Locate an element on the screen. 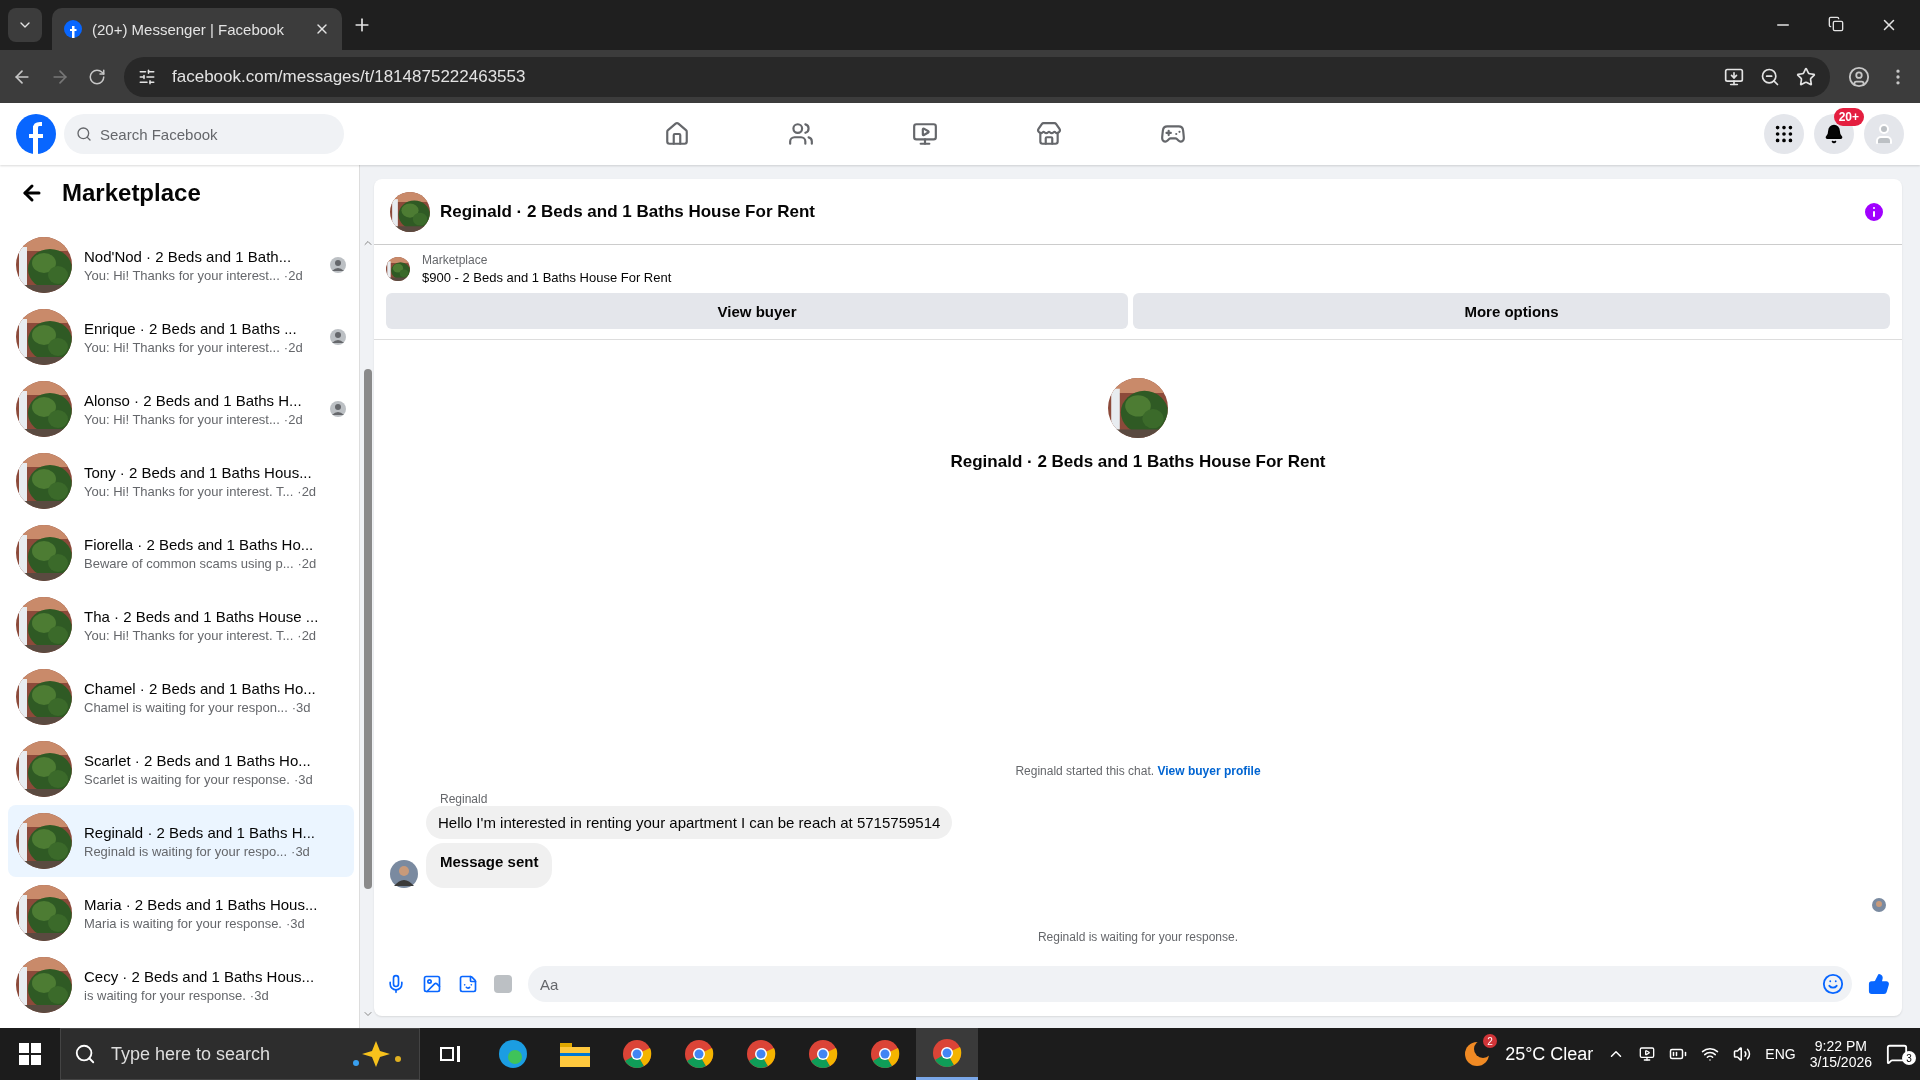  message-input: Aa is located at coordinates (1190, 984).